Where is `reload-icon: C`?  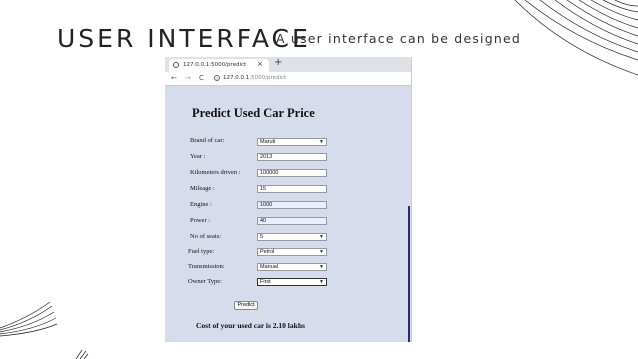
reload-icon: C is located at coordinates (201, 78).